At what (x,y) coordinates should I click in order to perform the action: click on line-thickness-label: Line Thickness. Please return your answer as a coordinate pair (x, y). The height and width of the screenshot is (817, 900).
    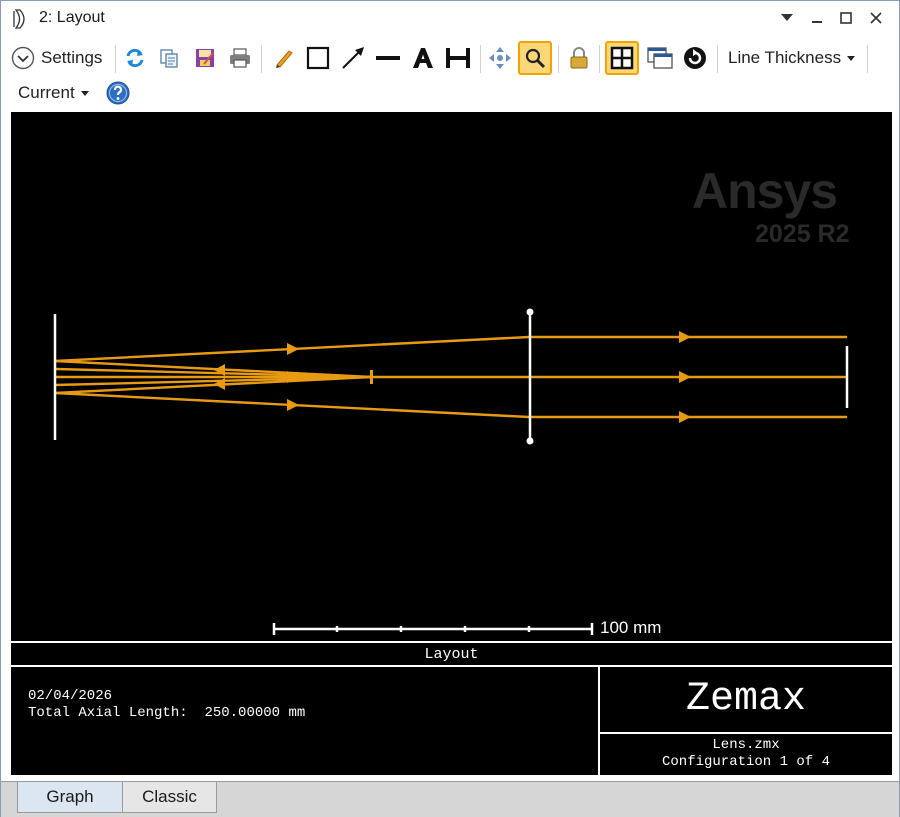
    Looking at the image, I should click on (785, 57).